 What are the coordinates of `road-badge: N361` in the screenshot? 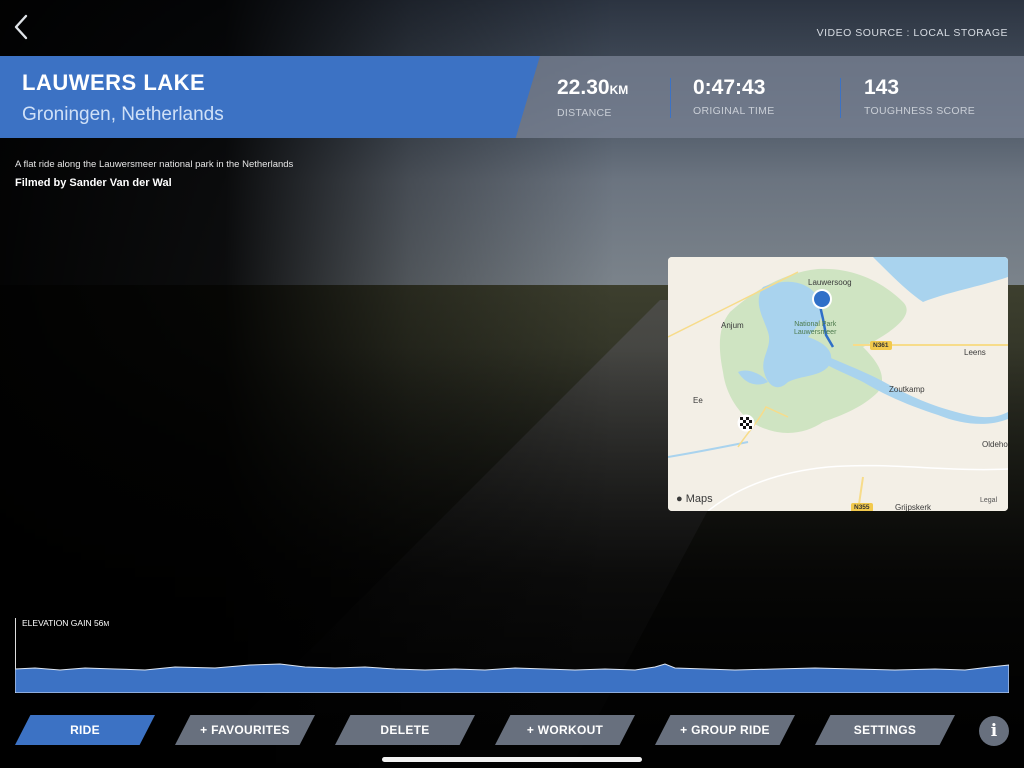 It's located at (881, 345).